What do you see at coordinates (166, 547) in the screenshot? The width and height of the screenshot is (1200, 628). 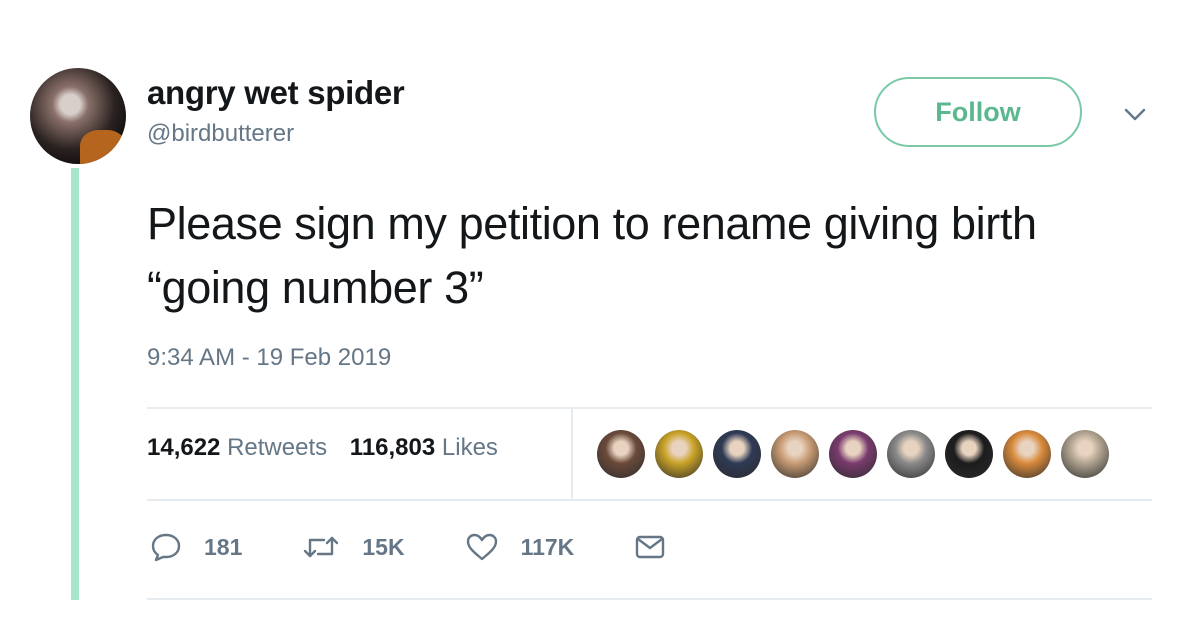 I see `reply-icon` at bounding box center [166, 547].